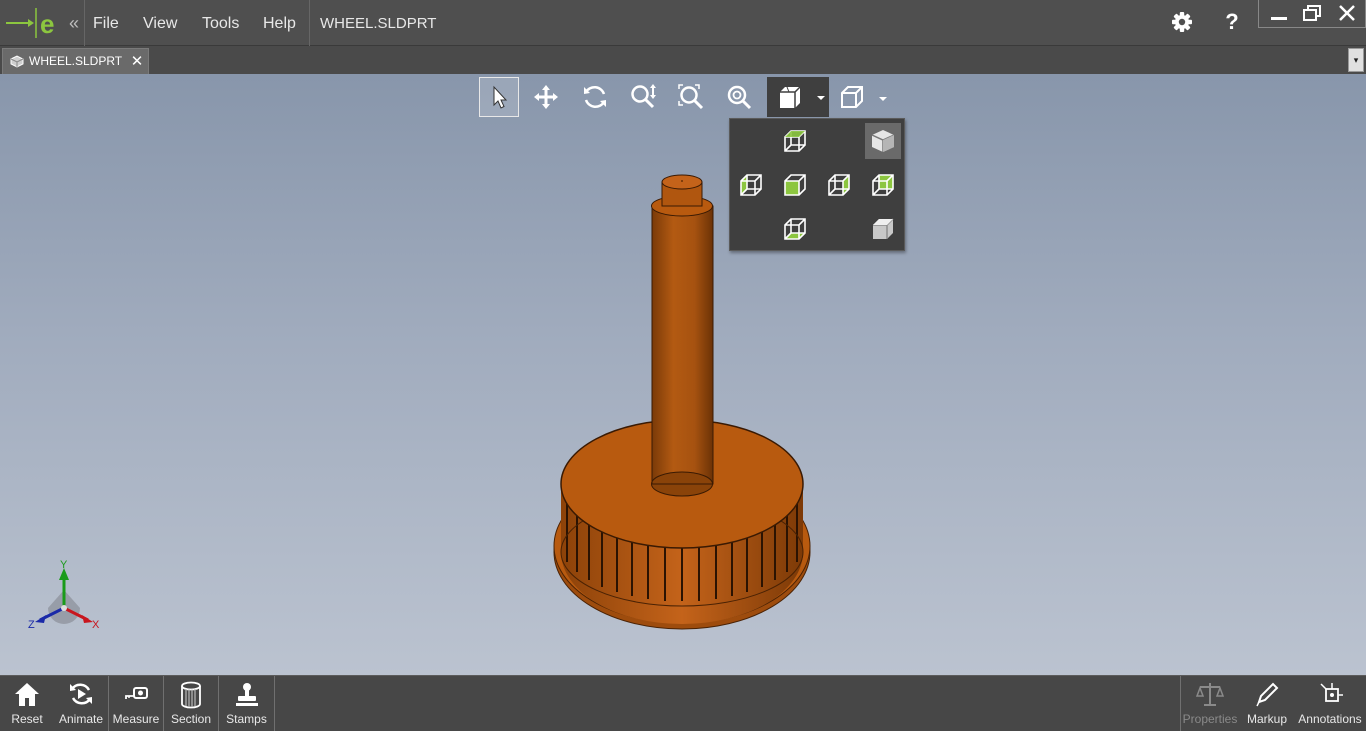 Image resolution: width=1366 pixels, height=731 pixels. Describe the element at coordinates (27, 694) in the screenshot. I see `home-icon` at that location.